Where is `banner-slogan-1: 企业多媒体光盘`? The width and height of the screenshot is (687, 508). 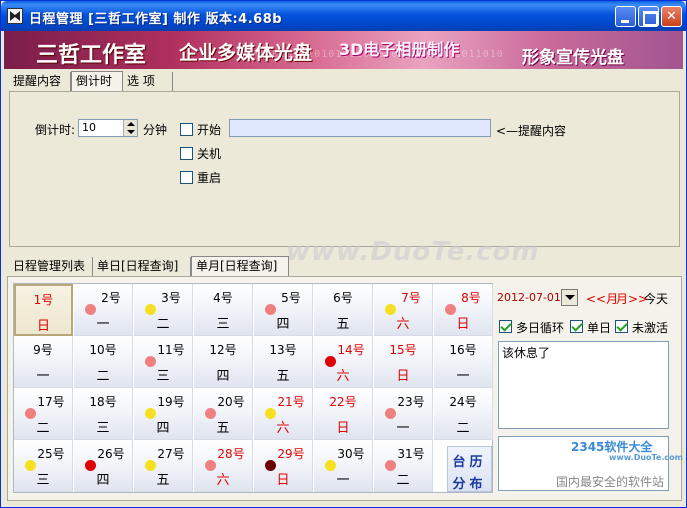
banner-slogan-1: 企业多媒体光盘 is located at coordinates (246, 53).